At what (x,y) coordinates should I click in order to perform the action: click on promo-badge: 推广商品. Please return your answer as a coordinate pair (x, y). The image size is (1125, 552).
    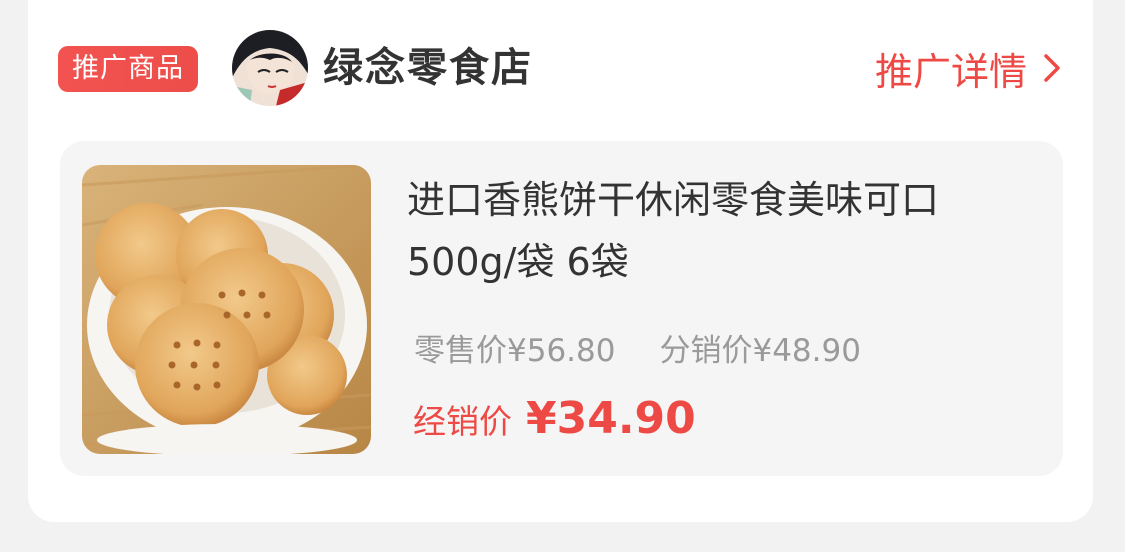
    Looking at the image, I should click on (128, 69).